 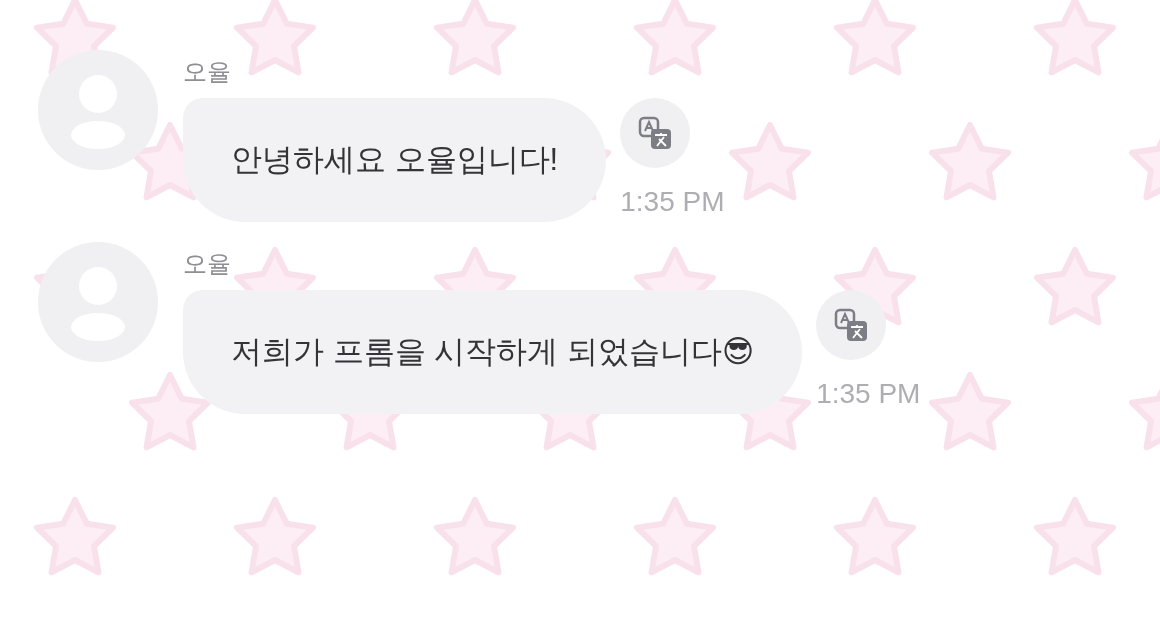 I want to click on message-bubble: 저희가 프롬을 시작하게 되었습니다😎, so click(x=493, y=352).